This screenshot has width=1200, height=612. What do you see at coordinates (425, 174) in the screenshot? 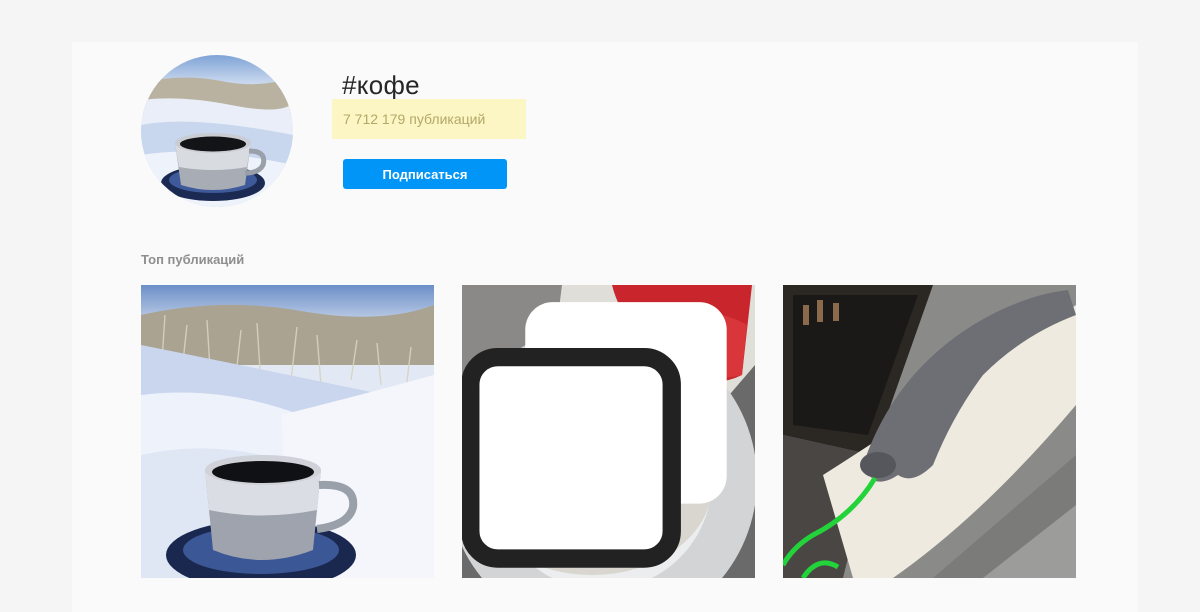
I see `follow-button: Подписаться` at bounding box center [425, 174].